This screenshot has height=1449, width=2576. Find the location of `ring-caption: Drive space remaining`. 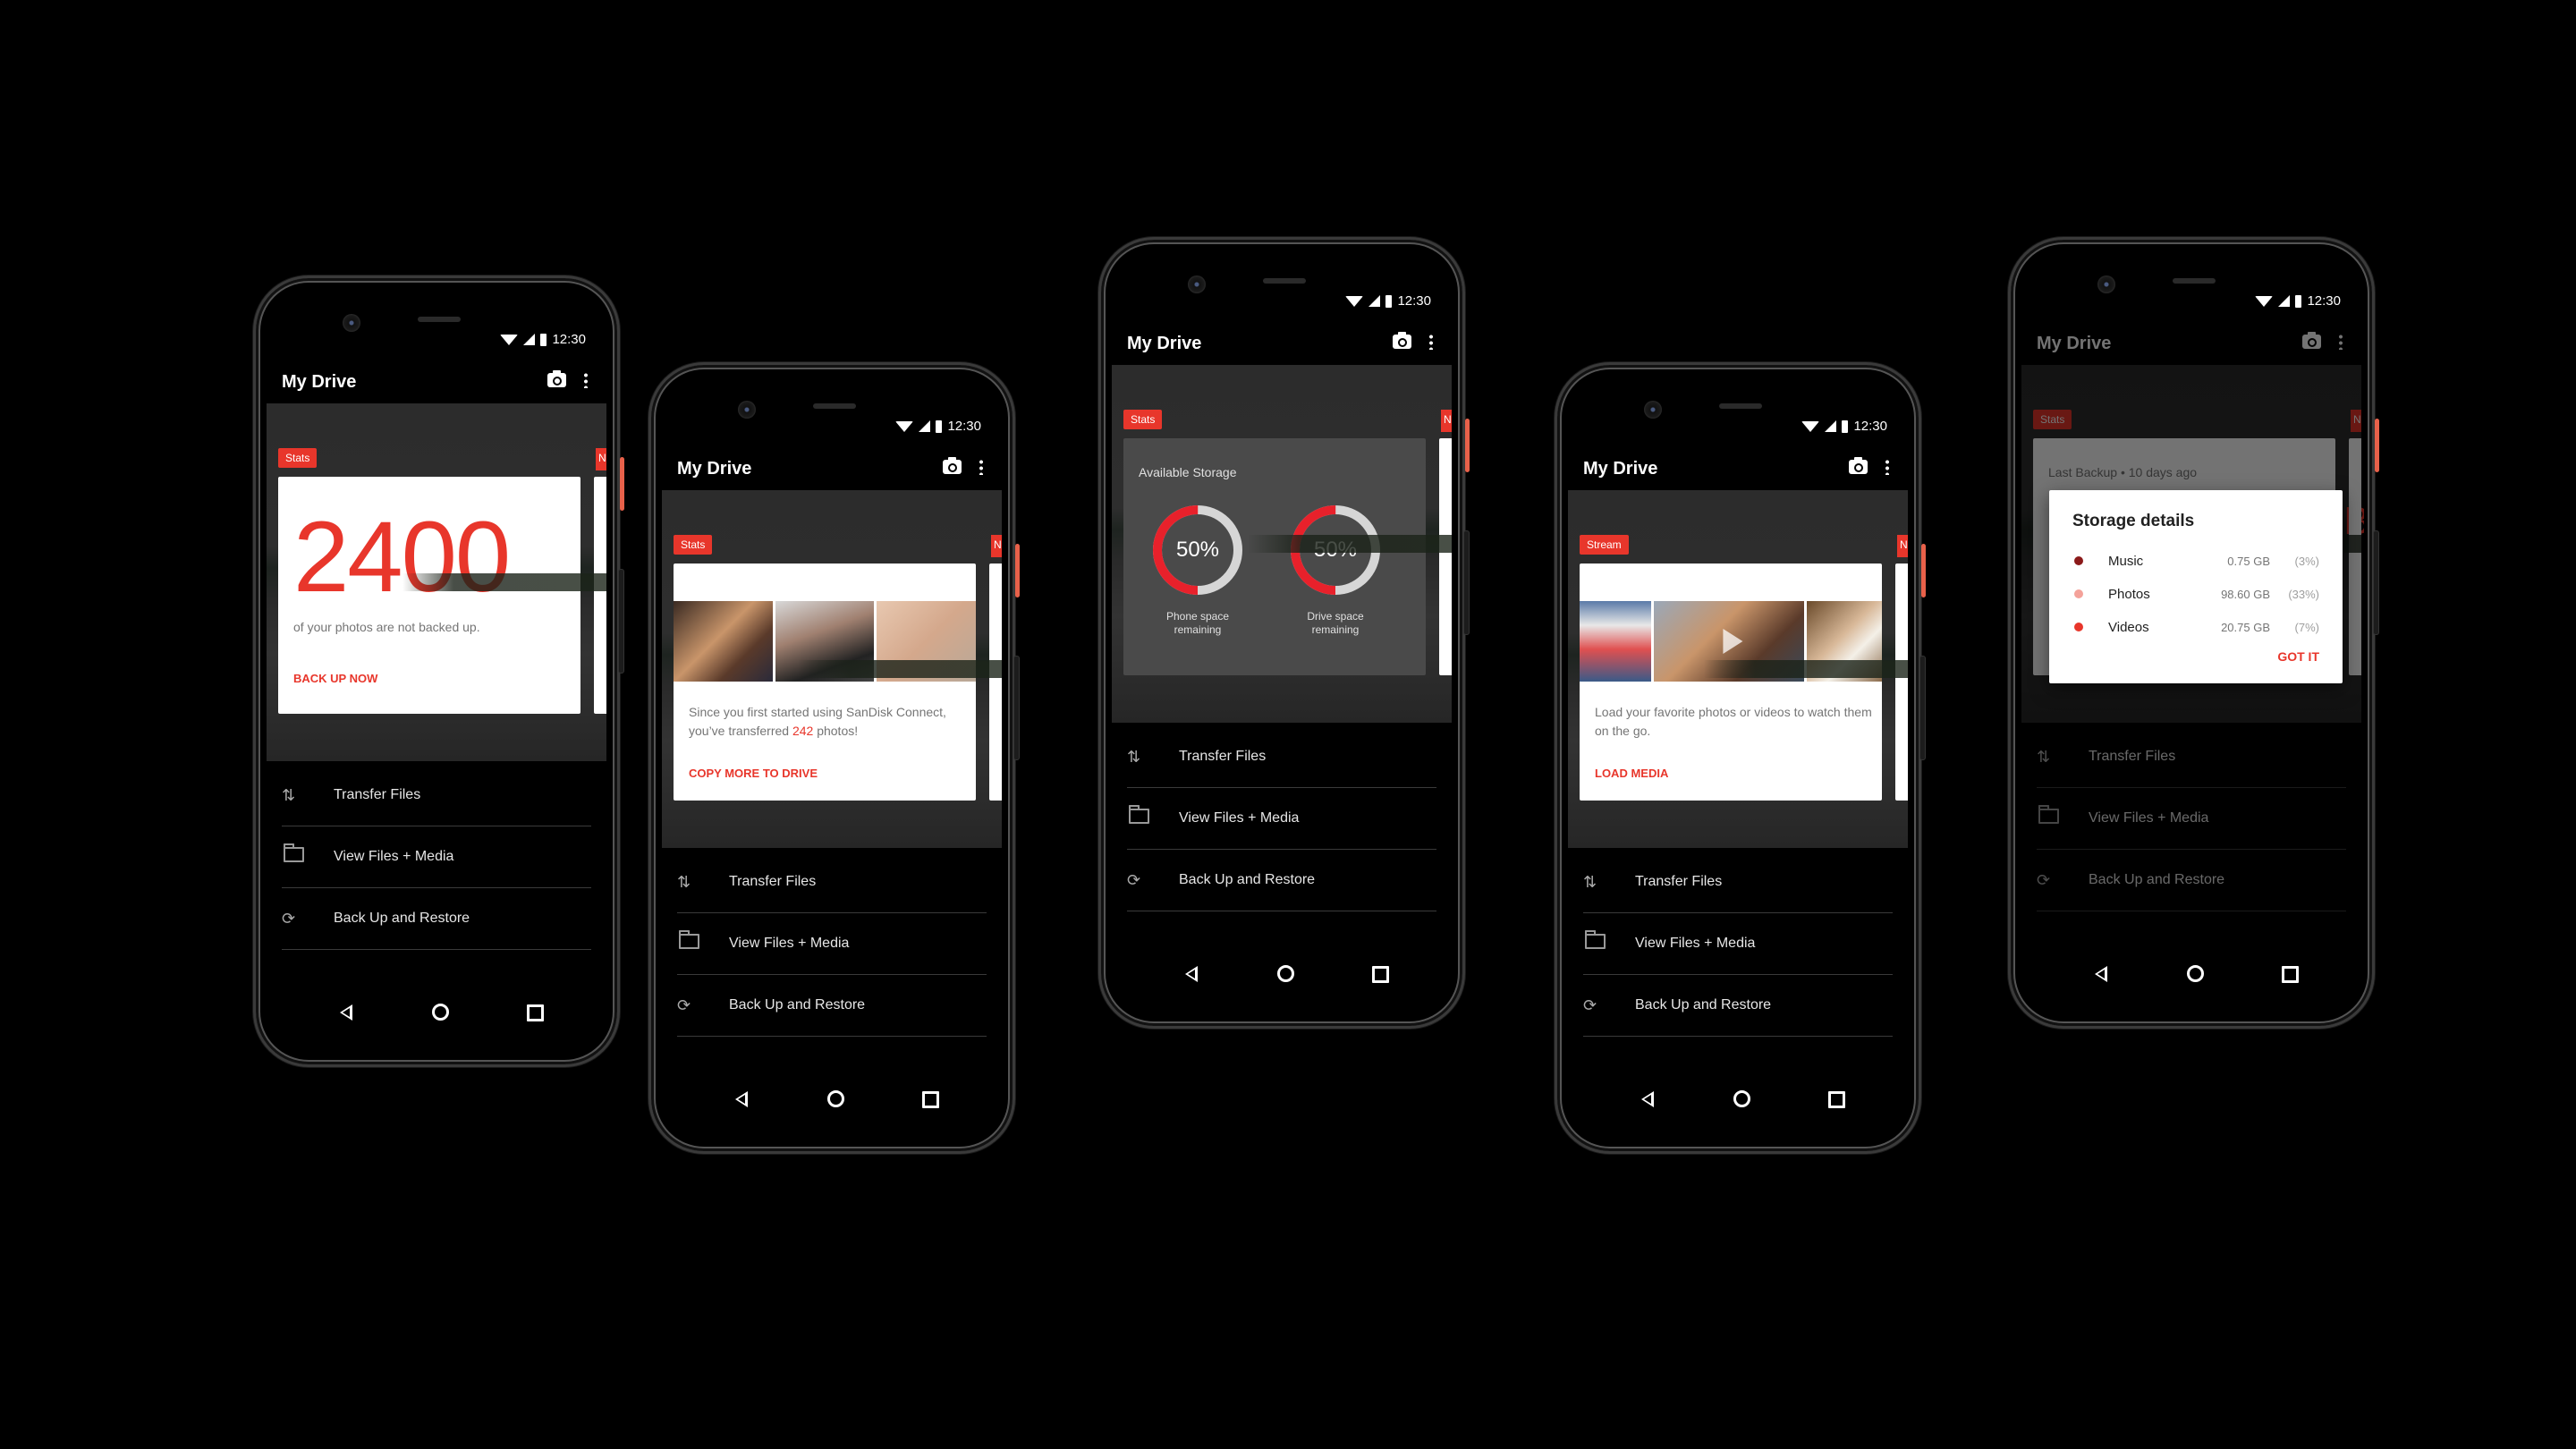

ring-caption: Drive space remaining is located at coordinates (1335, 623).